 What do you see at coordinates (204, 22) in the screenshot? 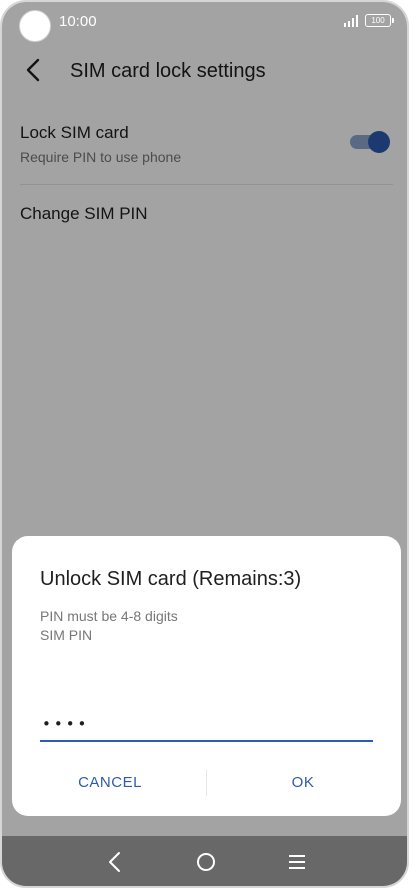
I see `status-bar: 10:00 100` at bounding box center [204, 22].